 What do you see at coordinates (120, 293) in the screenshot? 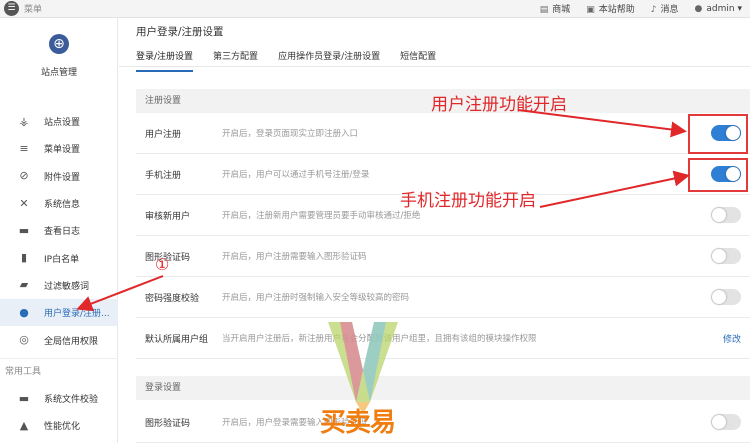
I see `arrow-to-sidebar-item` at bounding box center [120, 293].